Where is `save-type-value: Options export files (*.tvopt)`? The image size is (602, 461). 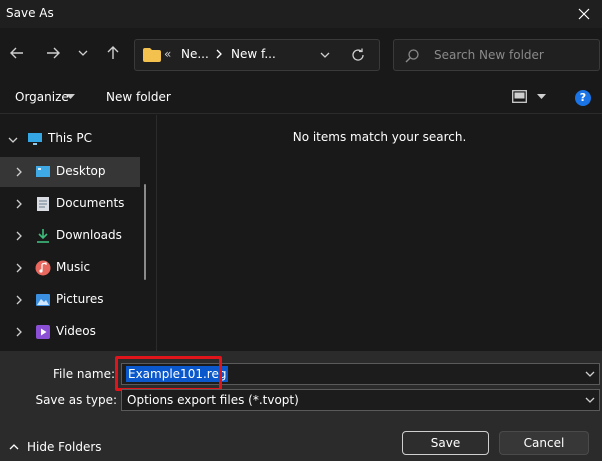 save-type-value: Options export files (*.tvopt) is located at coordinates (213, 400).